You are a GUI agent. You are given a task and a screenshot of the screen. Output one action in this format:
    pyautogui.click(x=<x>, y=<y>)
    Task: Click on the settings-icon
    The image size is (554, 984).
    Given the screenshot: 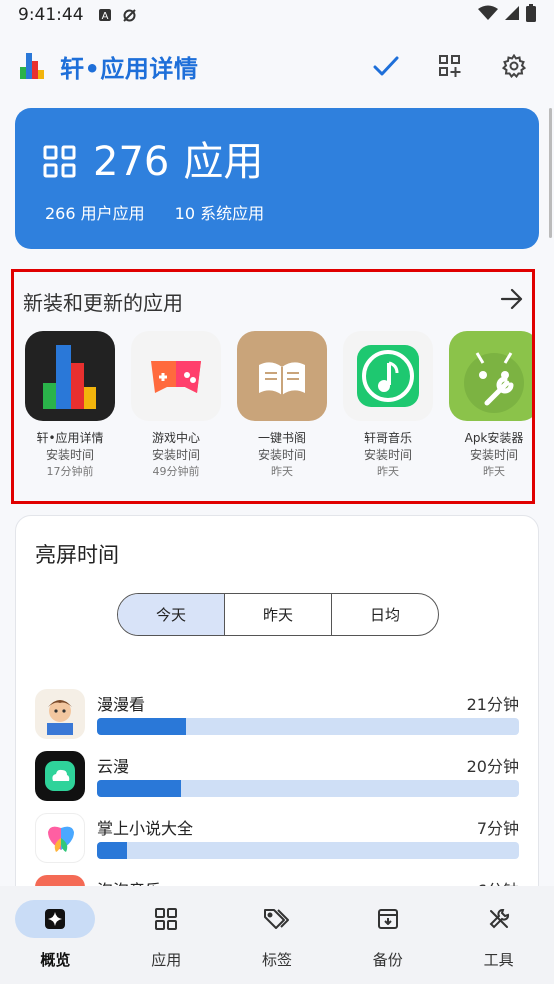 What is the action you would take?
    pyautogui.click(x=514, y=66)
    